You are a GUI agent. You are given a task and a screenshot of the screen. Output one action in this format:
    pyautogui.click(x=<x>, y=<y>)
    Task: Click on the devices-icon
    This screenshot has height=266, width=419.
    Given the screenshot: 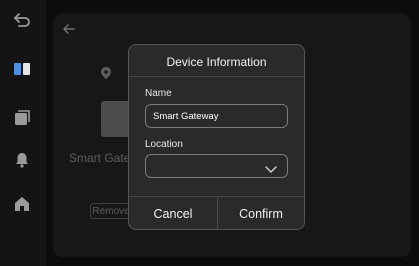 What is the action you would take?
    pyautogui.click(x=22, y=69)
    